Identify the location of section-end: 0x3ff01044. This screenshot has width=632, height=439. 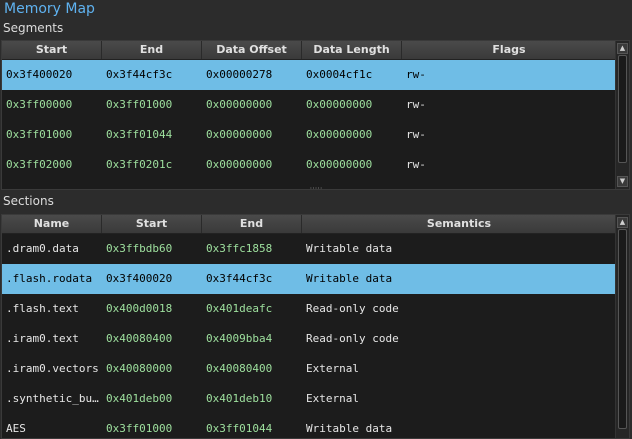
(239, 428).